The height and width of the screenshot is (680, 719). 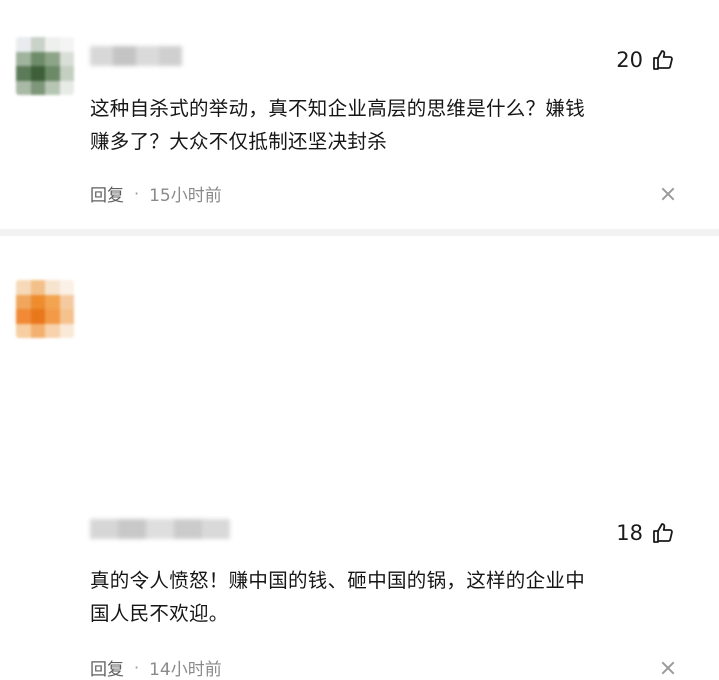 What do you see at coordinates (159, 613) in the screenshot?
I see `comment-line: 国人民不欢迎。` at bounding box center [159, 613].